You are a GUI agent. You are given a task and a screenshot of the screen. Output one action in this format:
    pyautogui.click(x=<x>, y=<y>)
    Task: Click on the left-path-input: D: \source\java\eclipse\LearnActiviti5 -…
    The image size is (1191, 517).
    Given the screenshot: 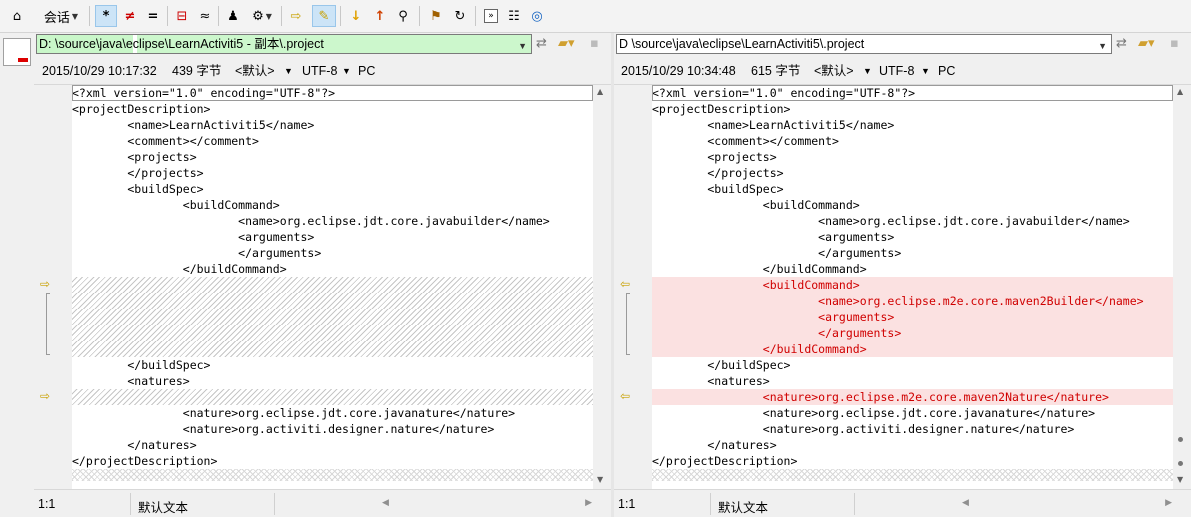 What is the action you would take?
    pyautogui.click(x=284, y=44)
    